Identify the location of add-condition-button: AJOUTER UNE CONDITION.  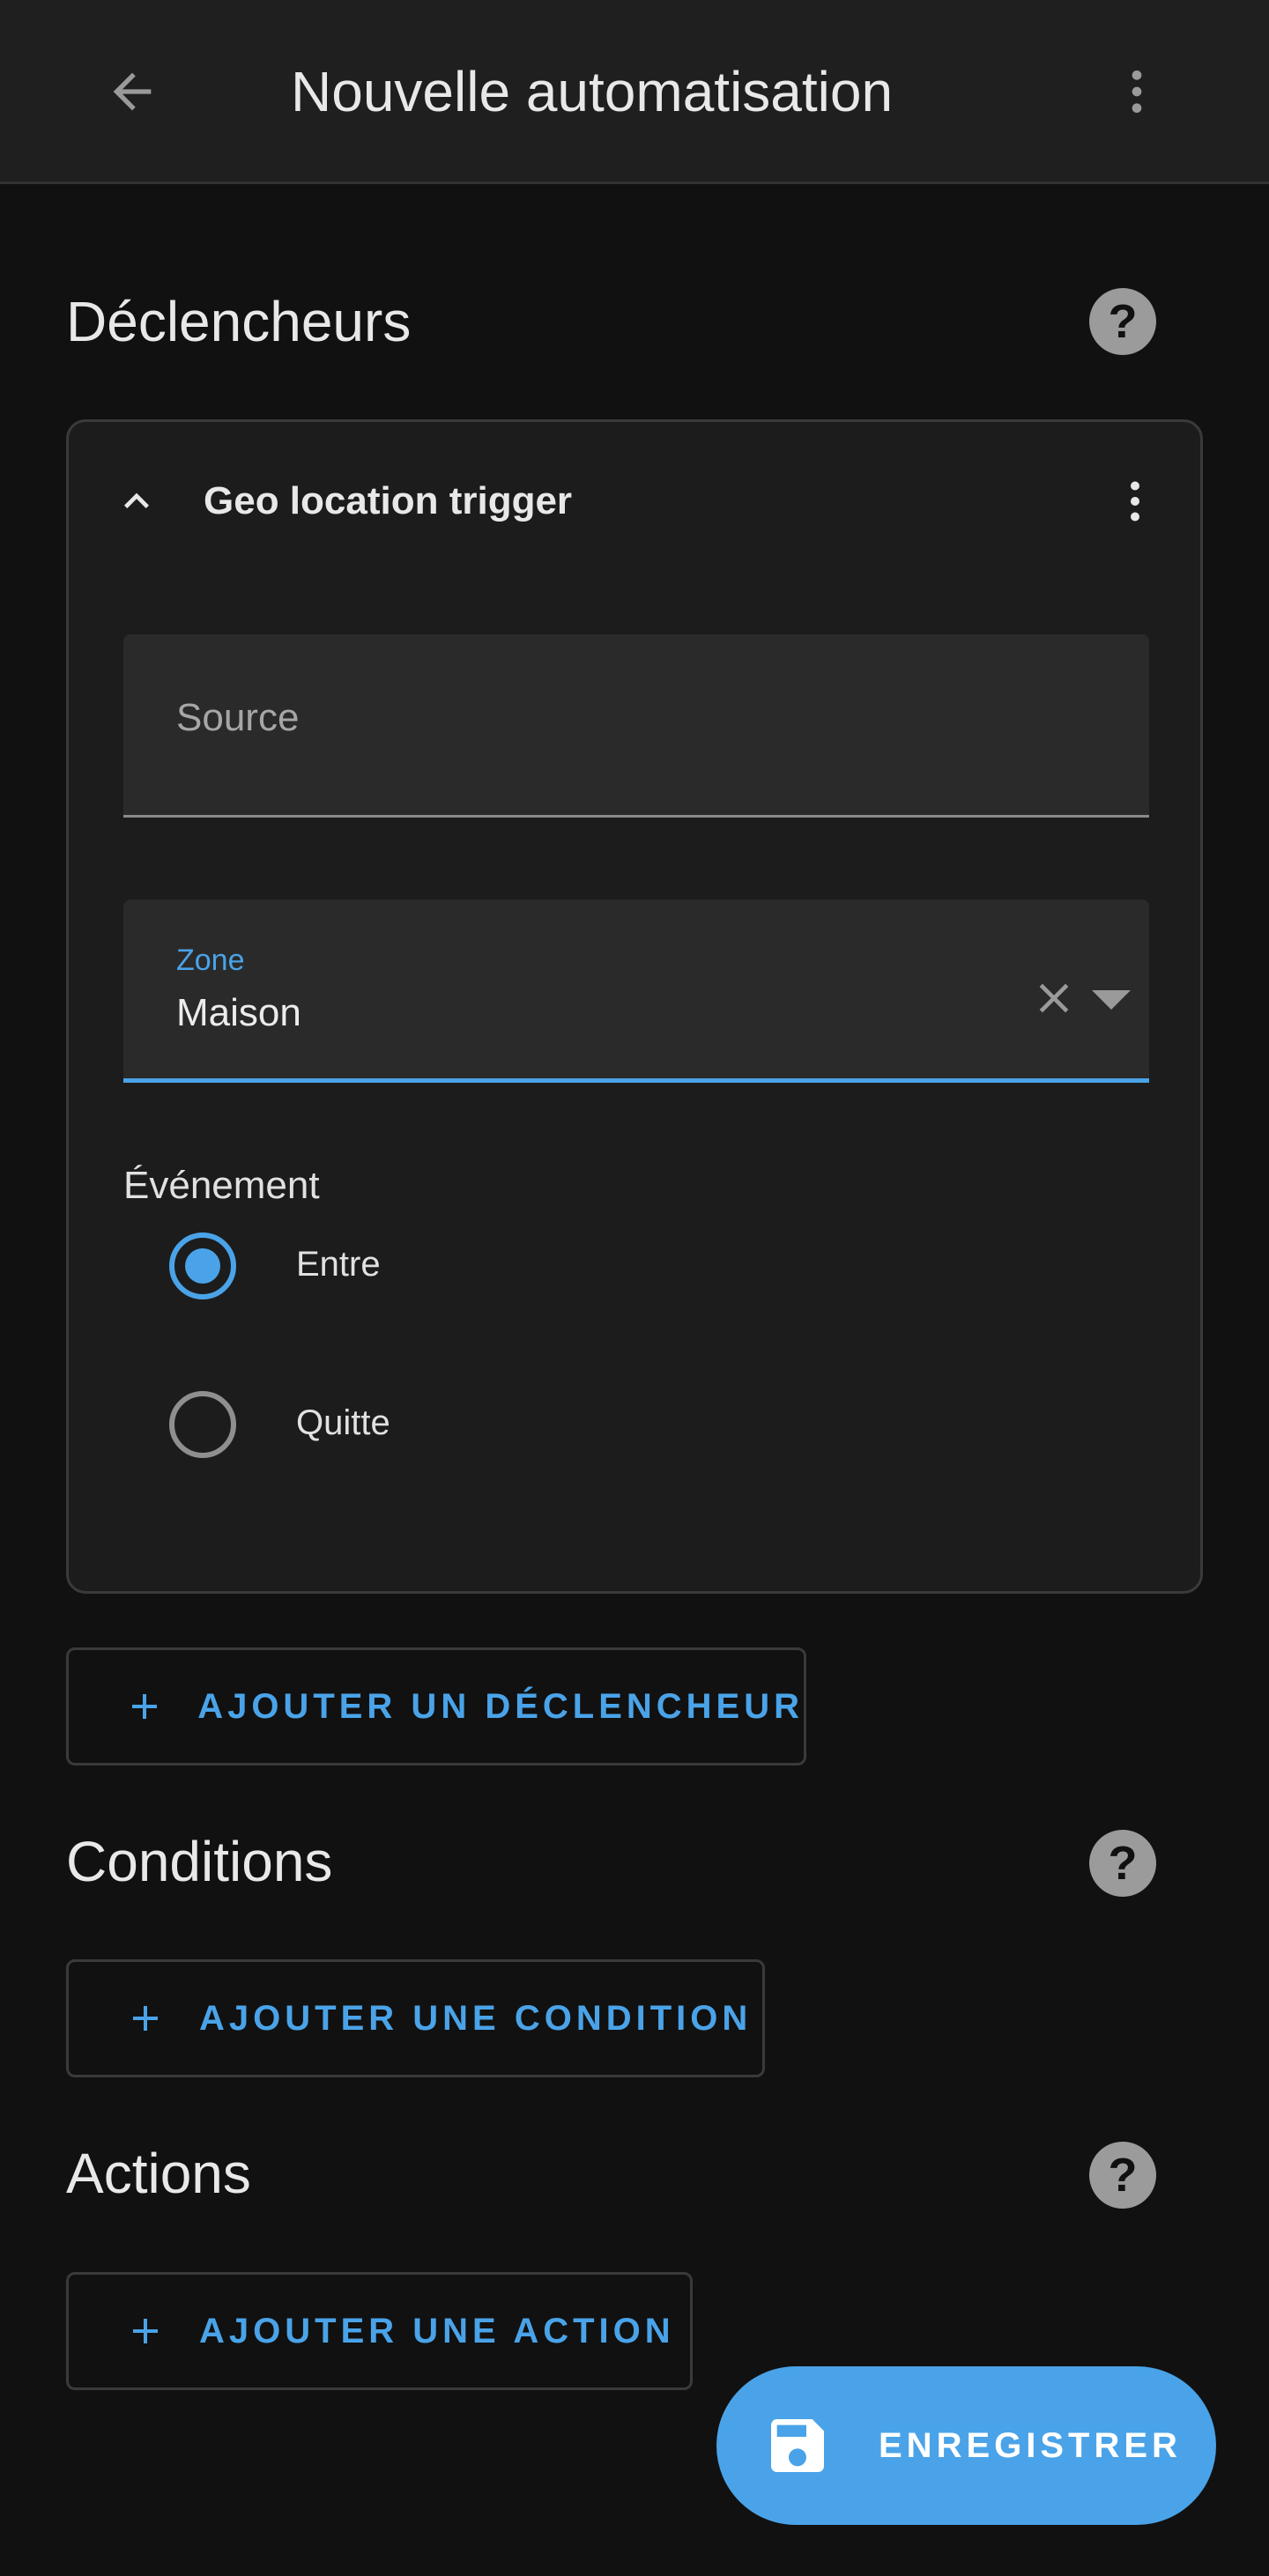
(415, 2018).